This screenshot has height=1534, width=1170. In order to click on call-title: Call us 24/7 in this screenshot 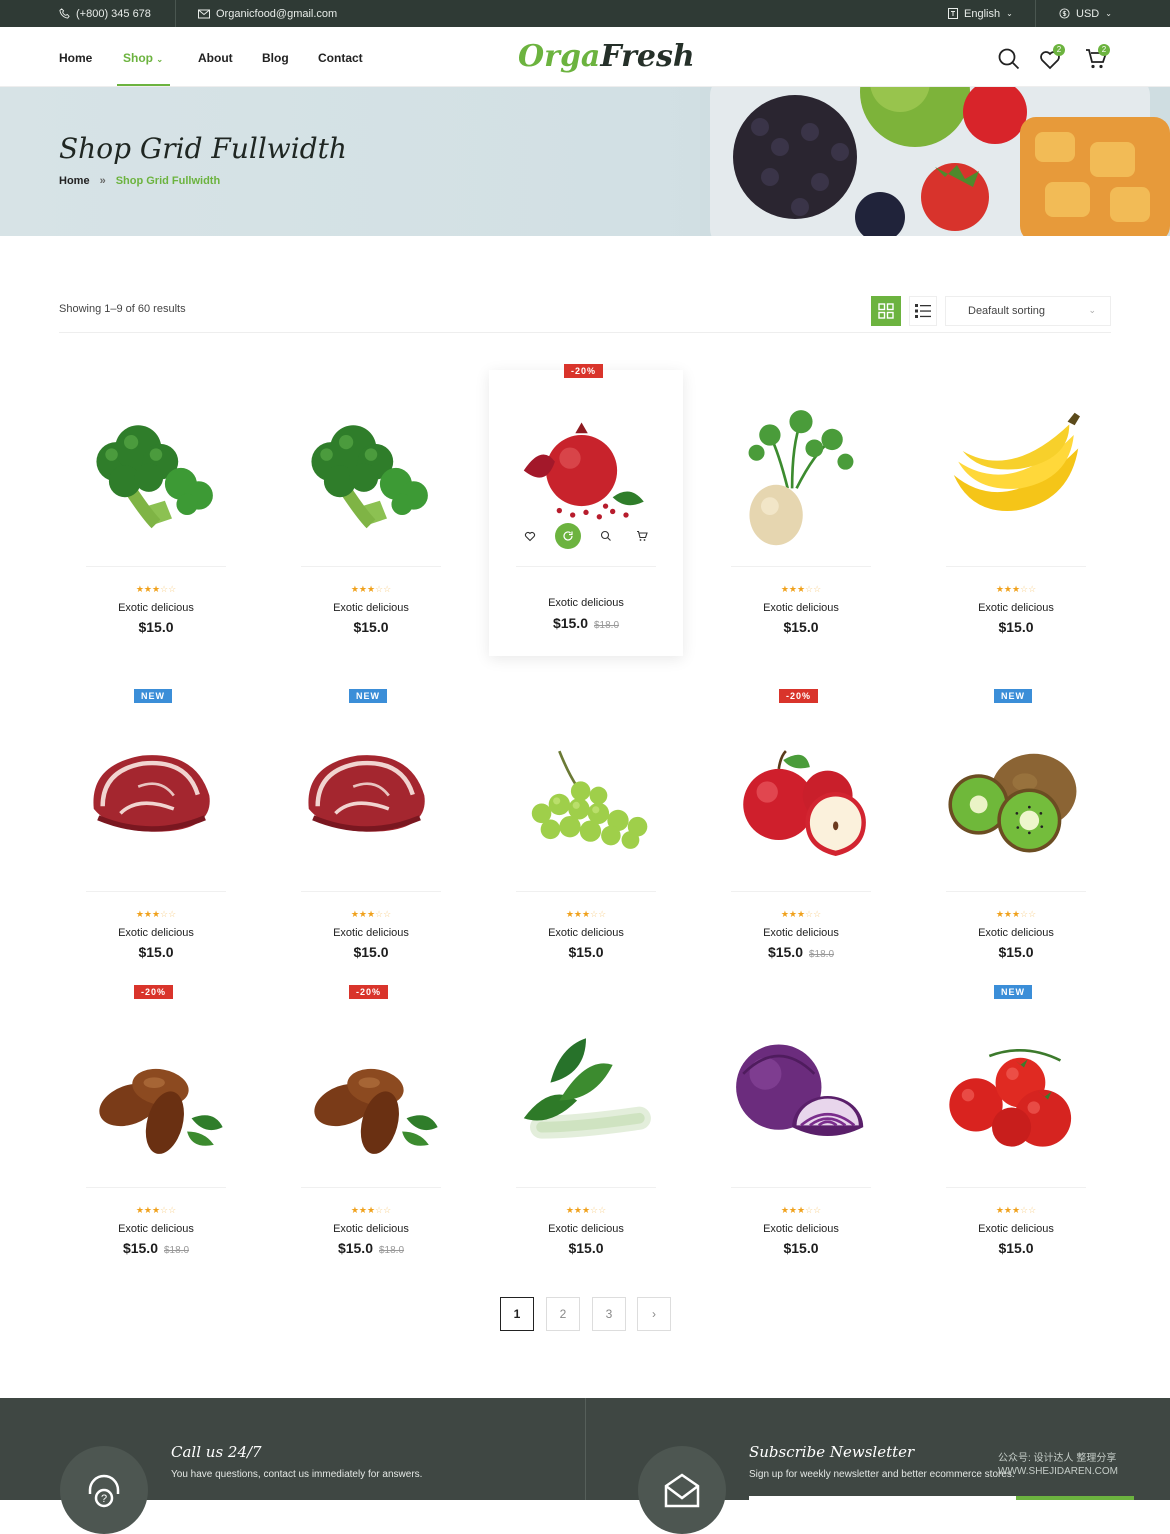, I will do `click(216, 1452)`.